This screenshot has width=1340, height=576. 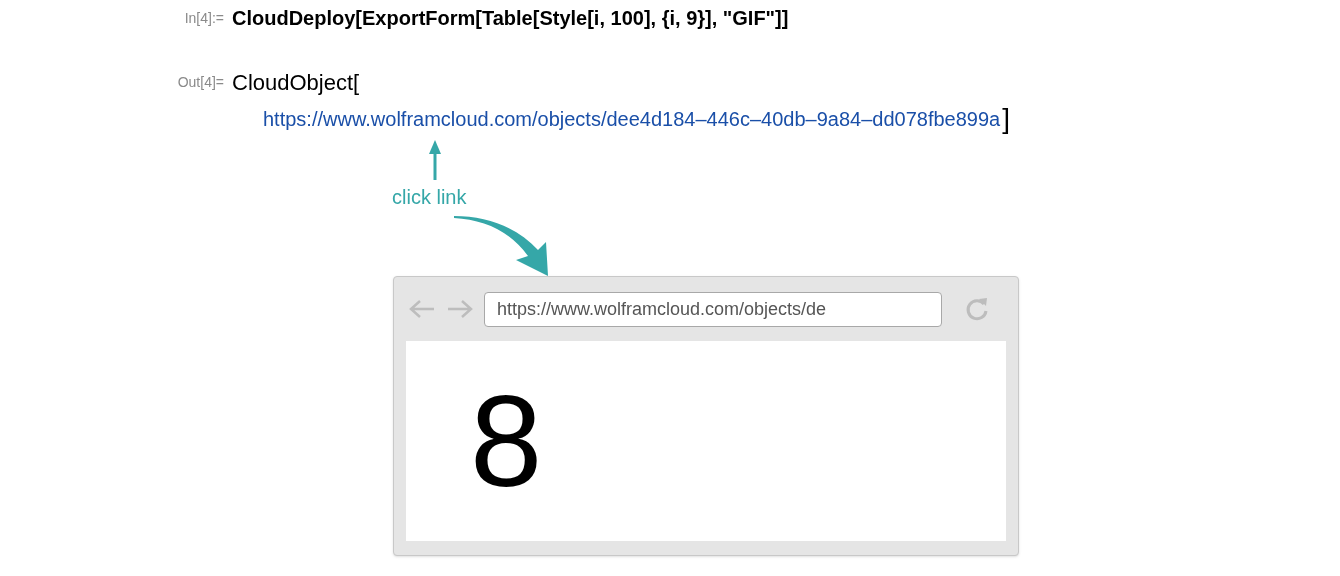 I want to click on up-arrow-icon, so click(x=435, y=160).